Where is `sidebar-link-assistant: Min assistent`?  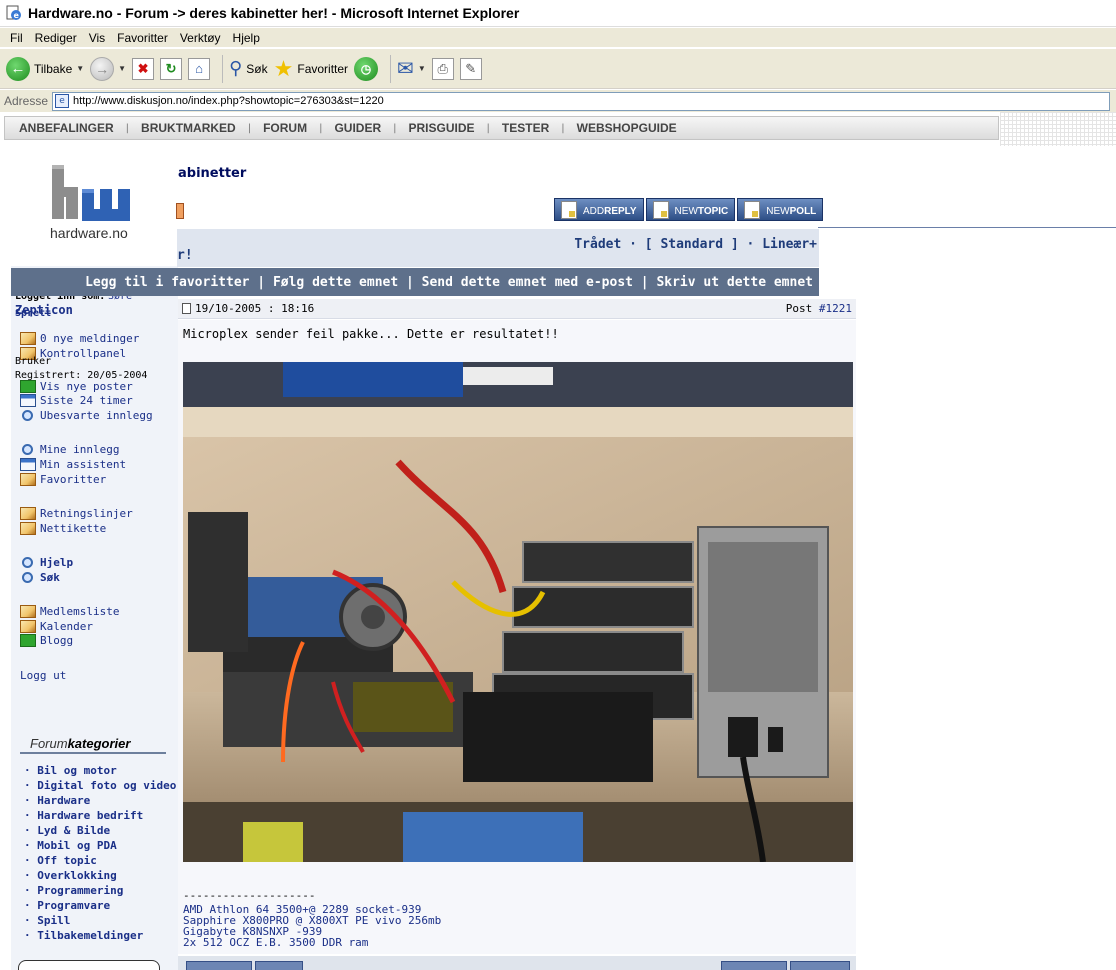
sidebar-link-assistant: Min assistent is located at coordinates (73, 464).